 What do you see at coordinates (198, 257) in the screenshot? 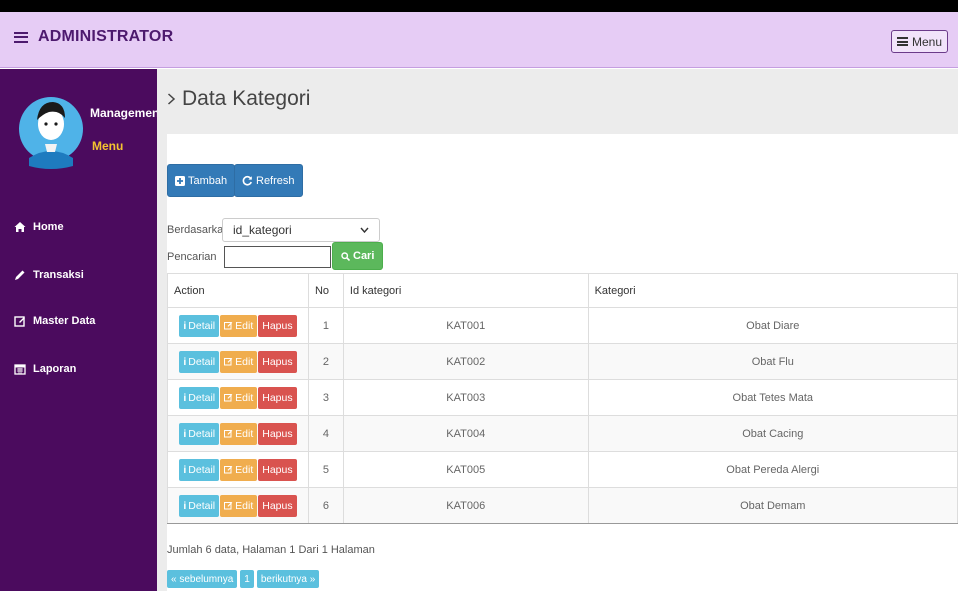
I see `search-label: Pencarian :` at bounding box center [198, 257].